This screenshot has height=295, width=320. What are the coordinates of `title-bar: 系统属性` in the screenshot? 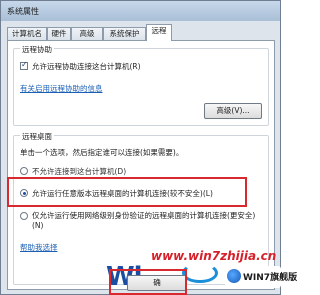 It's located at (140, 11).